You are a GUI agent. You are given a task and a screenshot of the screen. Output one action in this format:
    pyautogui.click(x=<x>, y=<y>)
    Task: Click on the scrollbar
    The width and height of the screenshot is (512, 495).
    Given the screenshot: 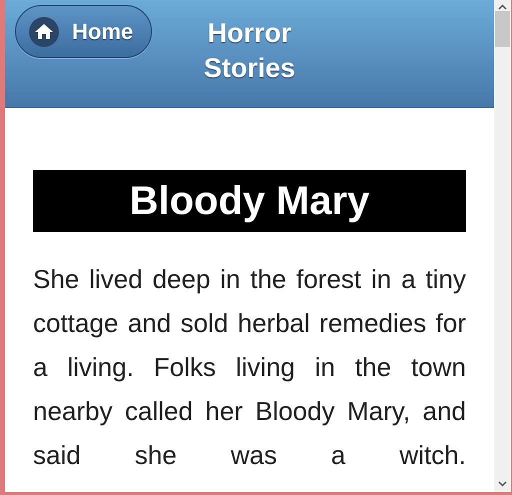 What is the action you would take?
    pyautogui.click(x=502, y=246)
    